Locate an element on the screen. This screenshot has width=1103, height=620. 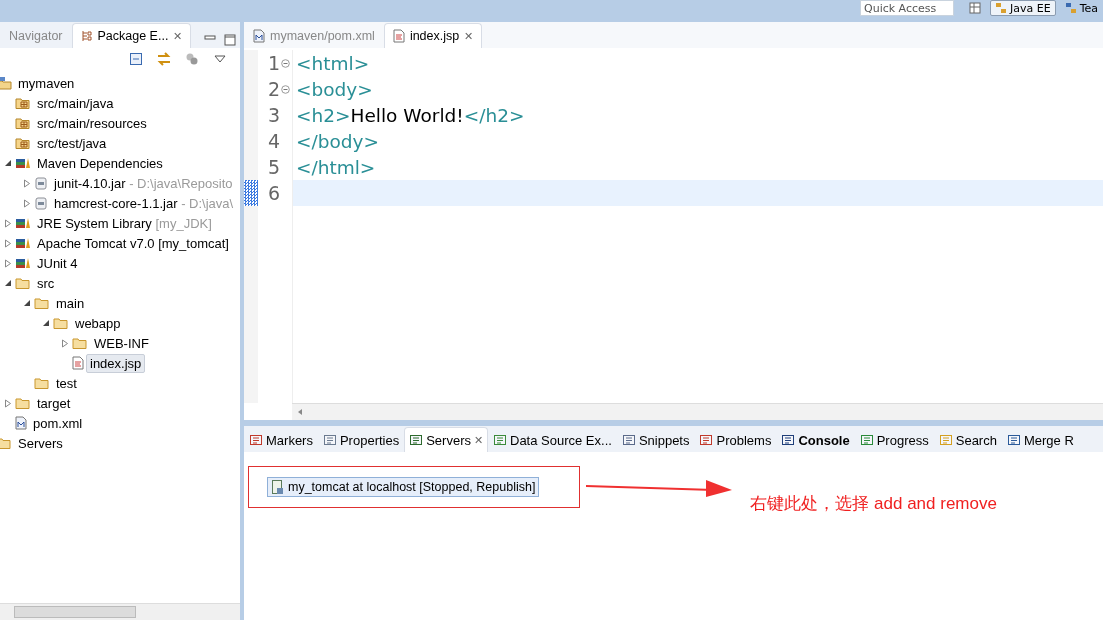
code-line: <h2>Hello World!</h2> is located at coordinates (410, 115).